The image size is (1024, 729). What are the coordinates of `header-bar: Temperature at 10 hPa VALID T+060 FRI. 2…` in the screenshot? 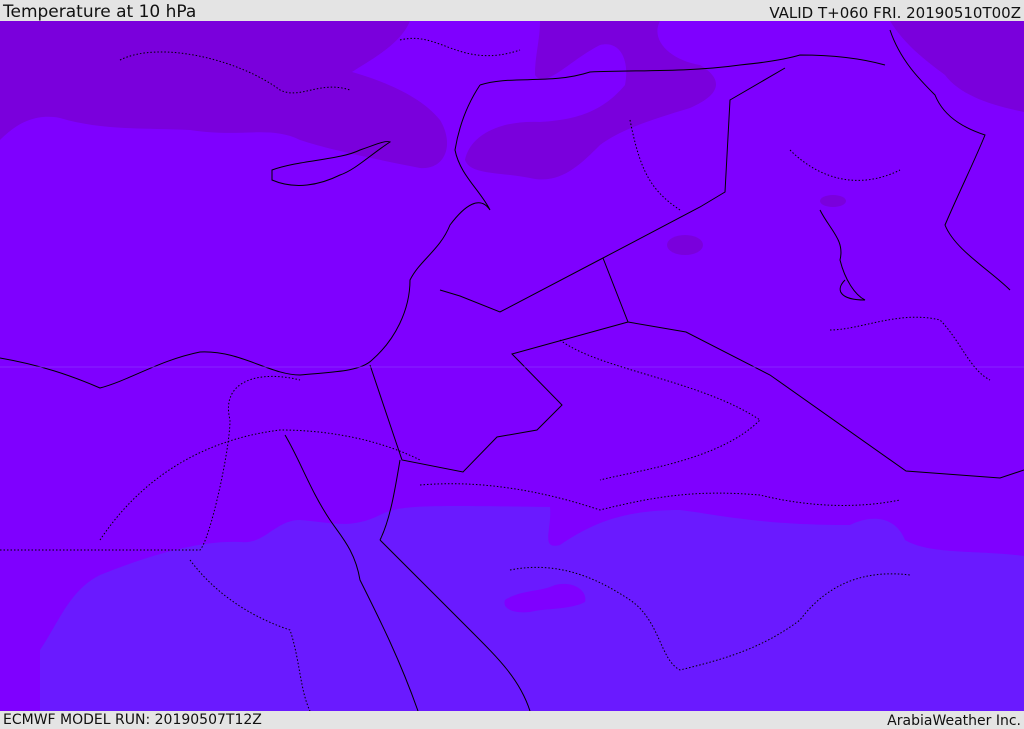 It's located at (512, 10).